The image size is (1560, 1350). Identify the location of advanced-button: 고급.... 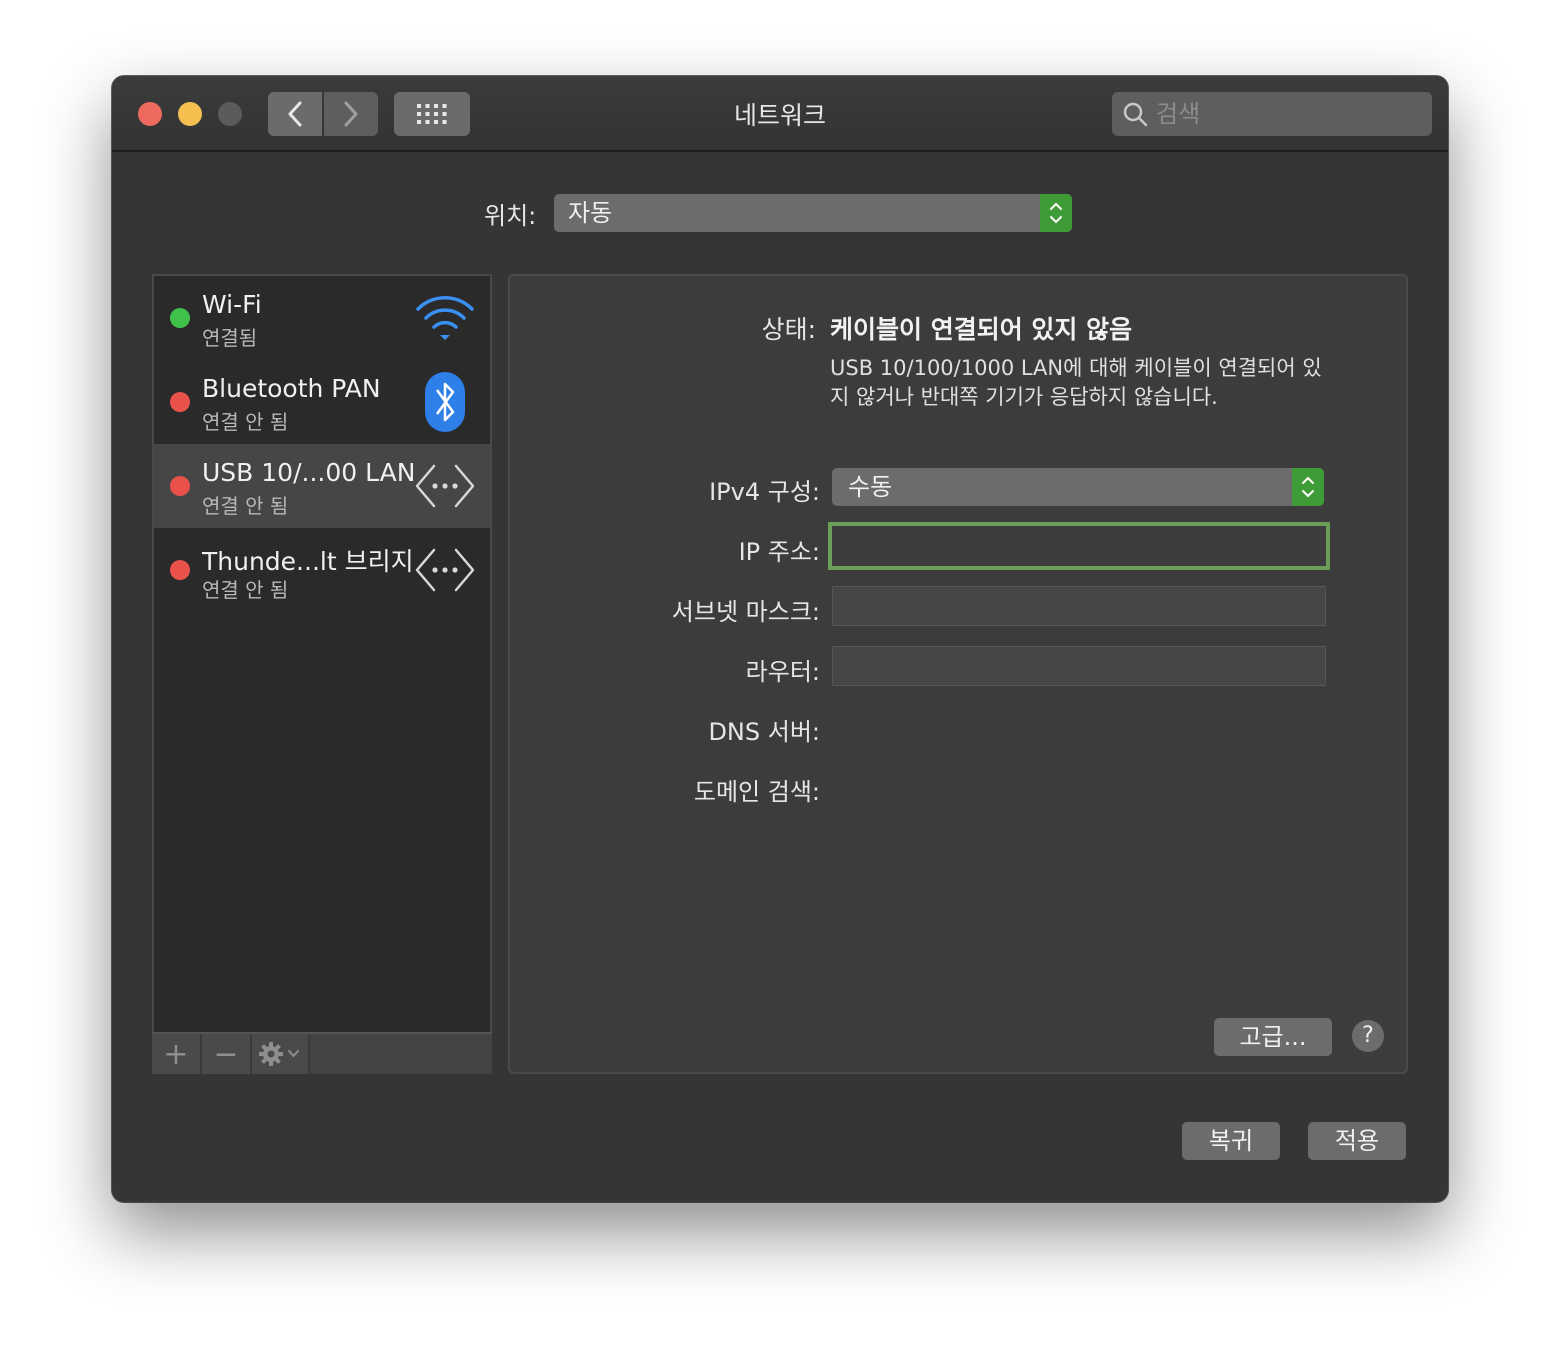
(1273, 1037).